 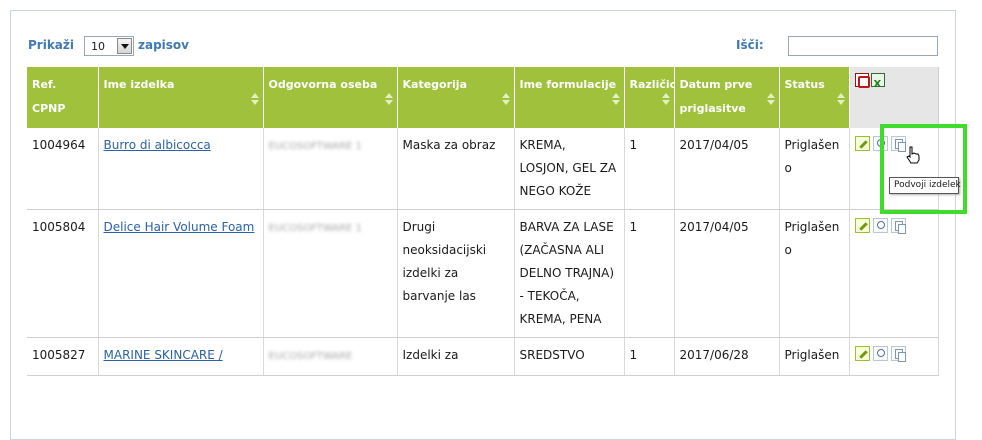 What do you see at coordinates (569, 356) in the screenshot?
I see `cell-formulation: SREDSTVO` at bounding box center [569, 356].